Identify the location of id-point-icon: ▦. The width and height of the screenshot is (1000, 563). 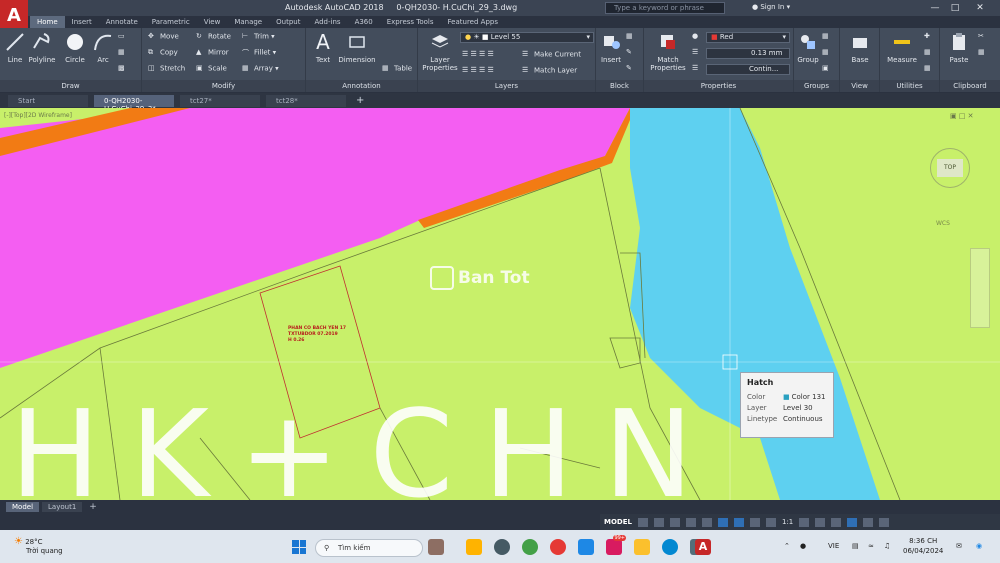
(927, 68).